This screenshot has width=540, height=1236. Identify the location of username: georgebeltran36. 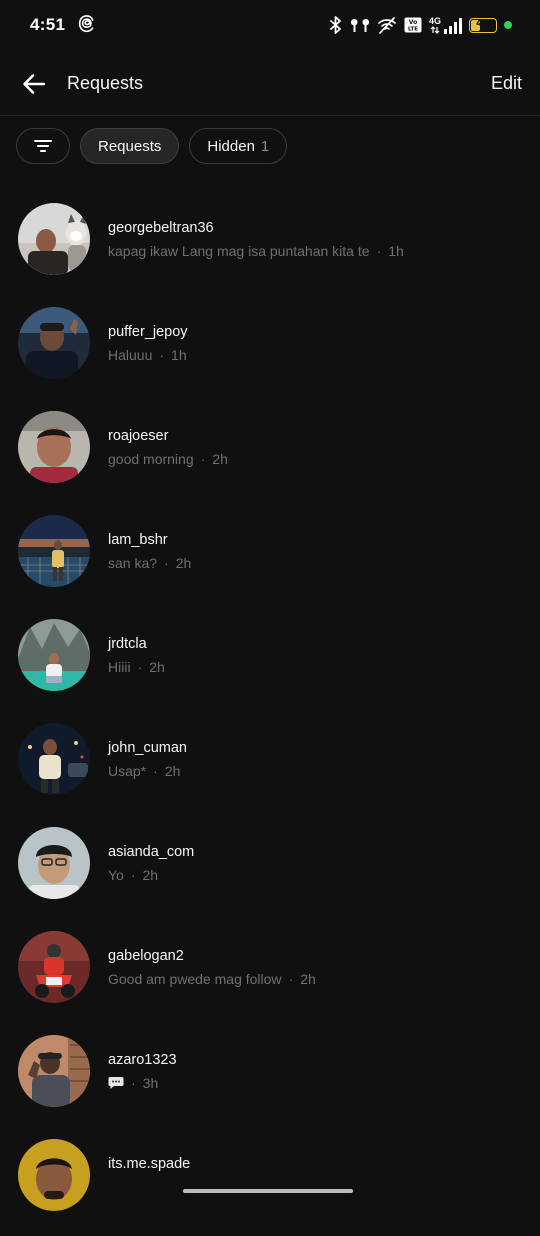
(161, 228).